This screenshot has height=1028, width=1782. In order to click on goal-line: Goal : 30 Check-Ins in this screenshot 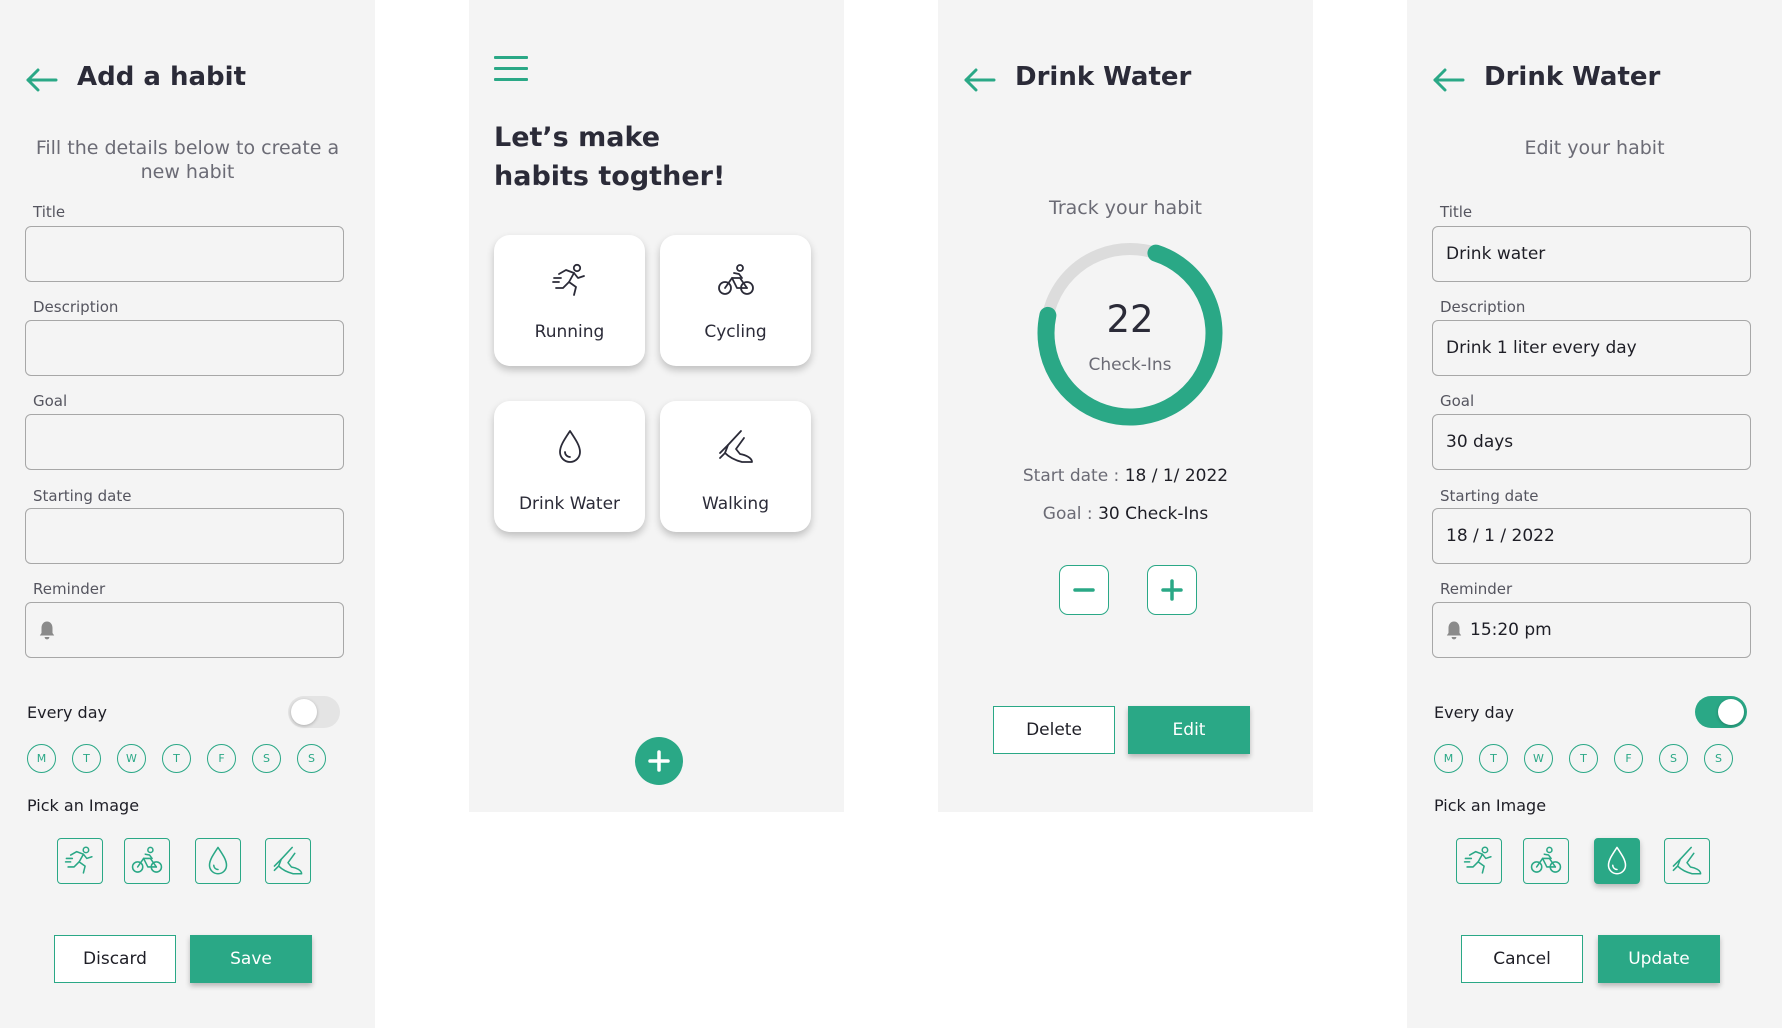, I will do `click(1125, 514)`.